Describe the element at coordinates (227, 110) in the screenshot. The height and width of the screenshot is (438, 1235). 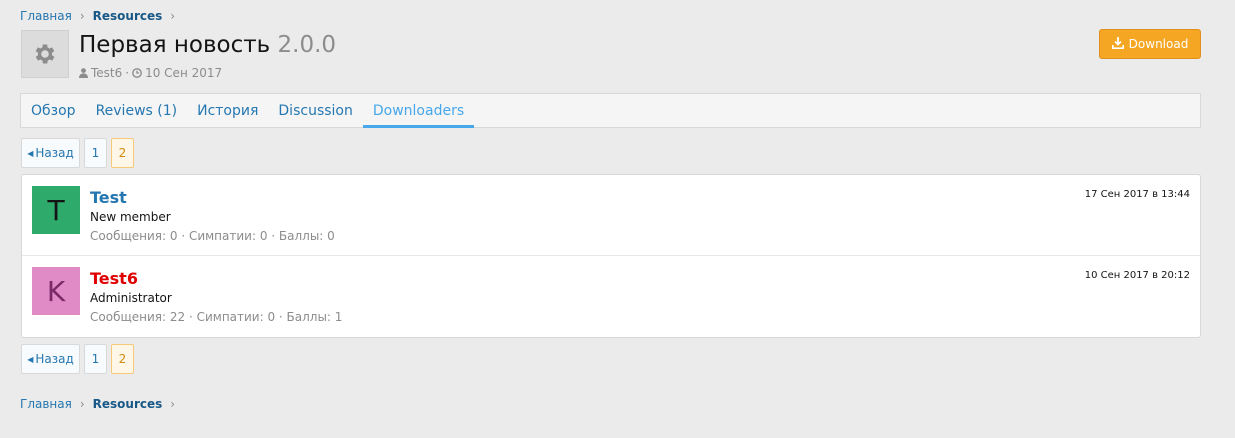
I see `tab-history: История` at that location.